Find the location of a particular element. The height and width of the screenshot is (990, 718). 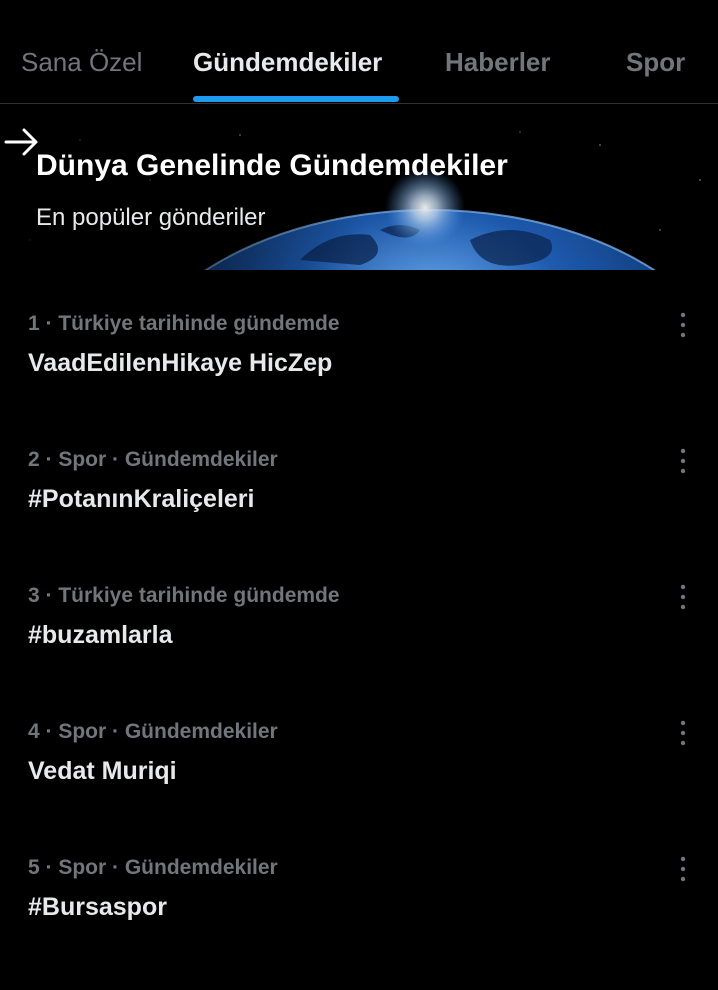

banner-subtitle: En popüler gönderiler is located at coordinates (151, 217).